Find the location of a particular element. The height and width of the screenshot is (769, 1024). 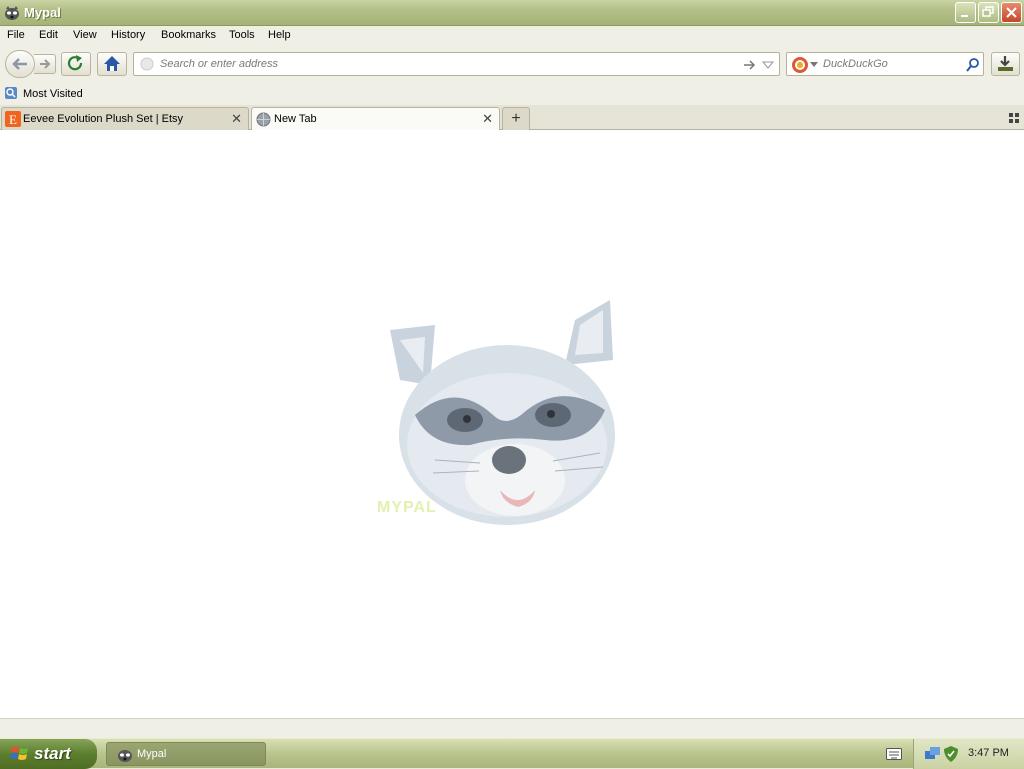

keyboard-icon is located at coordinates (894, 754).